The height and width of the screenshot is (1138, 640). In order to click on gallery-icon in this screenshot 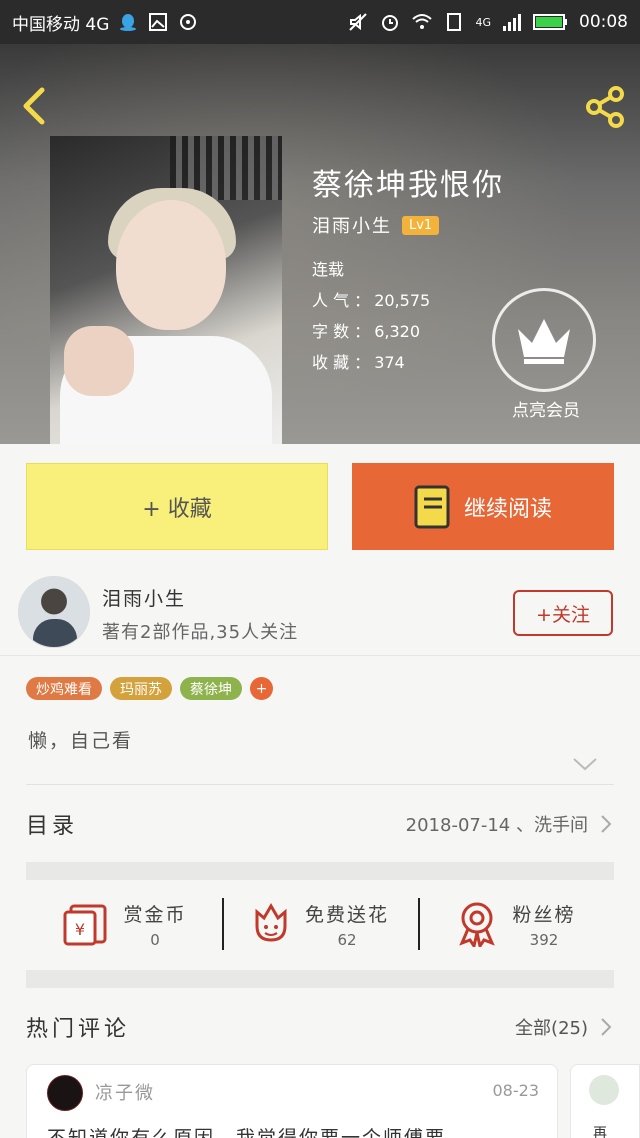, I will do `click(158, 22)`.